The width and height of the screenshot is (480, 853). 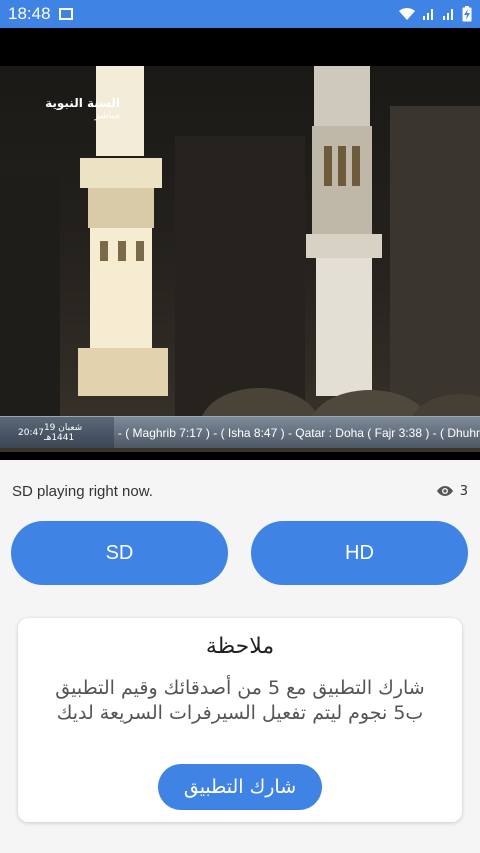 What do you see at coordinates (30, 296) in the screenshot?
I see `background-building` at bounding box center [30, 296].